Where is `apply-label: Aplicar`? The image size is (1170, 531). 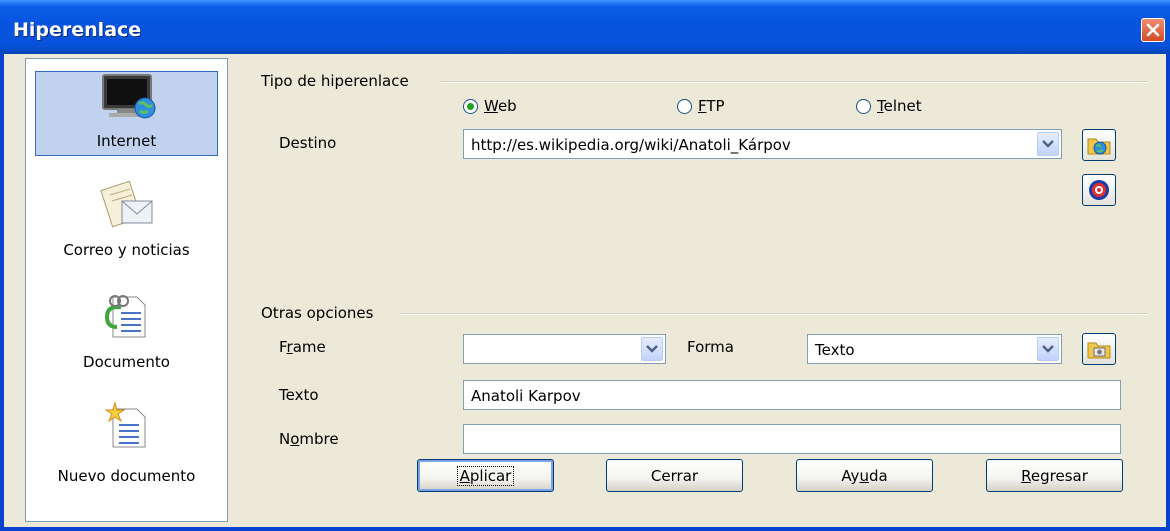 apply-label: Aplicar is located at coordinates (485, 475).